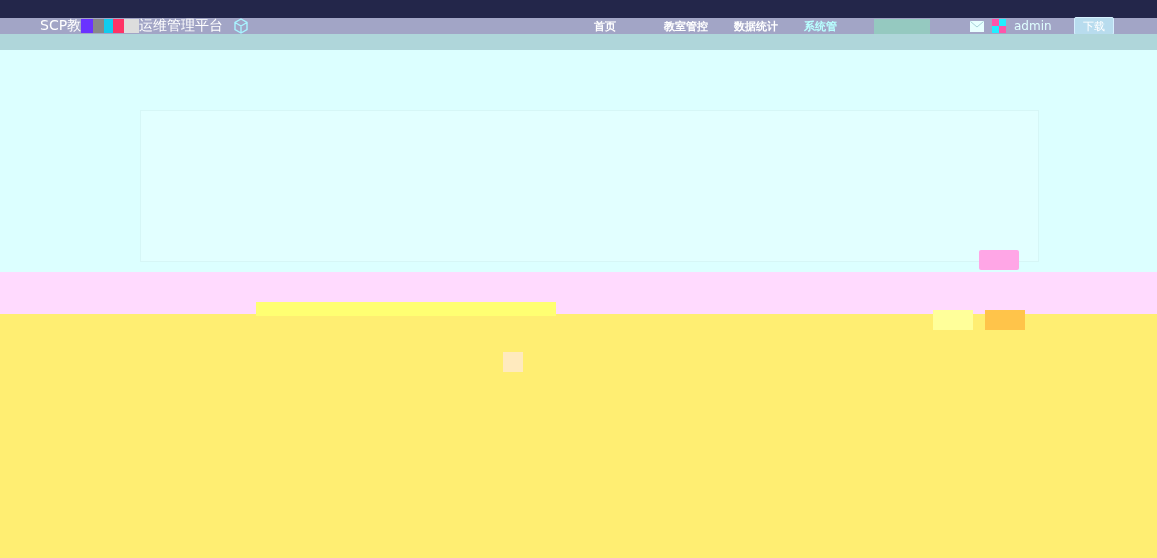 This screenshot has width=1157, height=558. I want to click on cube-icon, so click(241, 26).